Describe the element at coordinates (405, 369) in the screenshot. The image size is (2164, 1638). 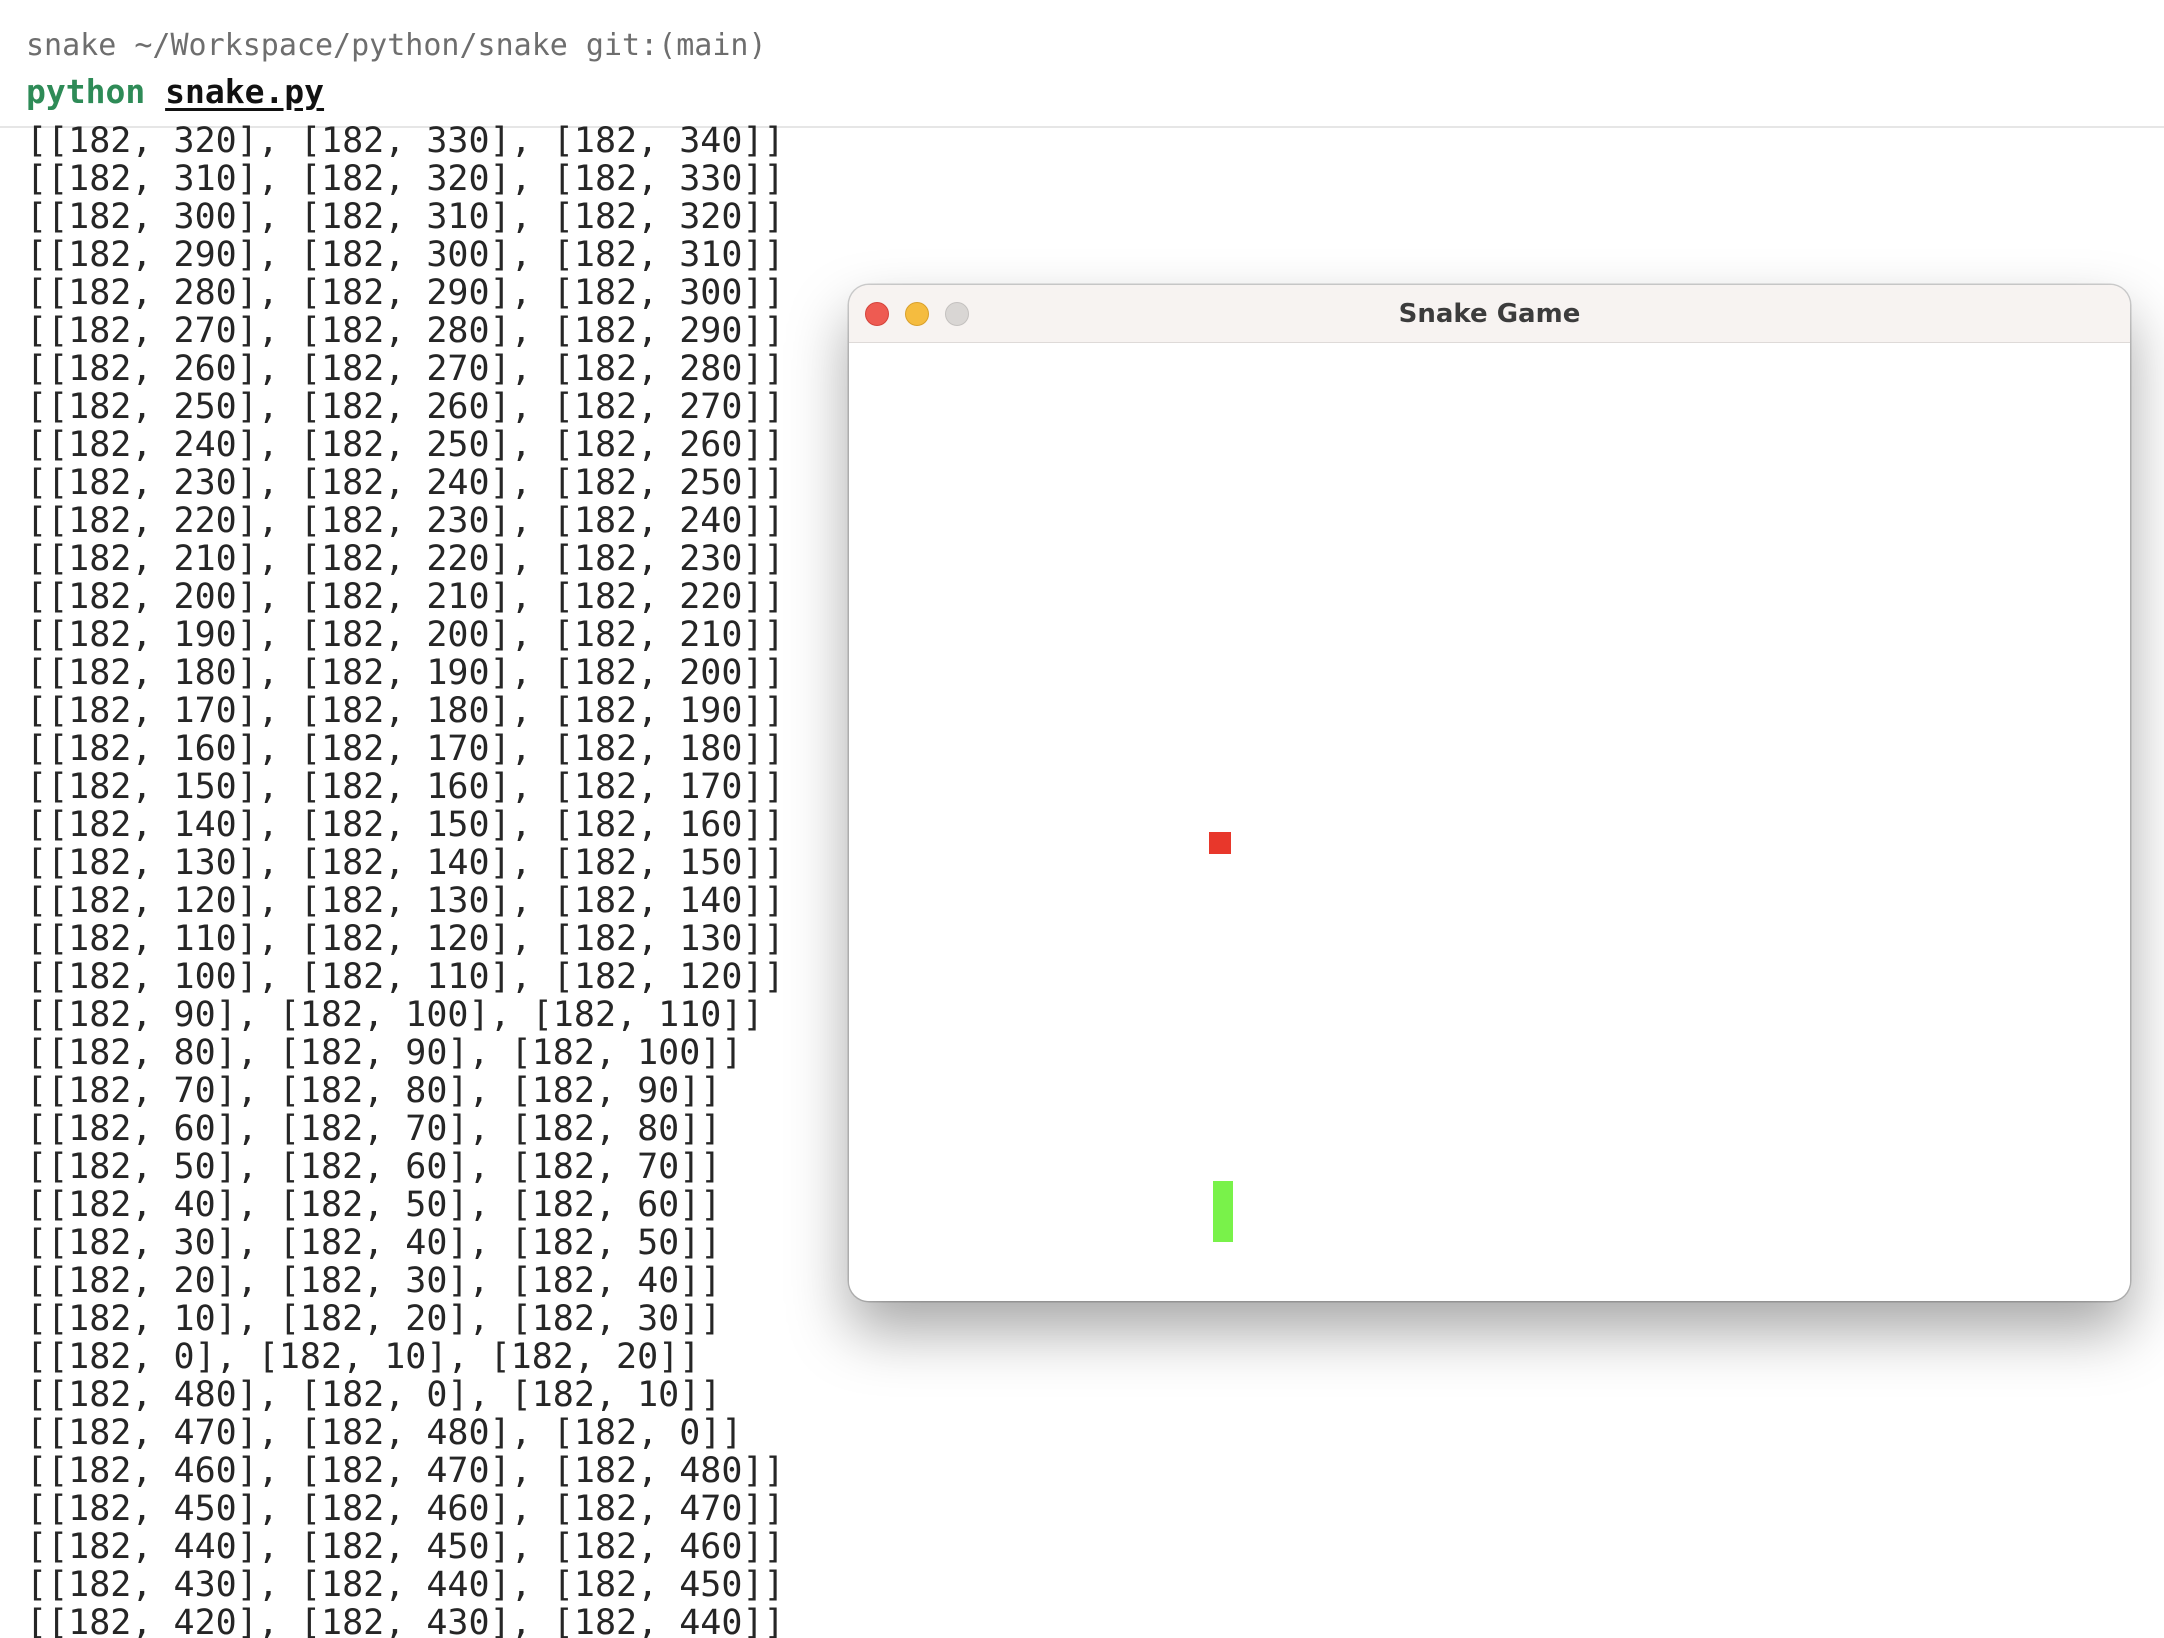
I see `output-line: [[182, 260], [182, 270], [182, 280]]` at that location.